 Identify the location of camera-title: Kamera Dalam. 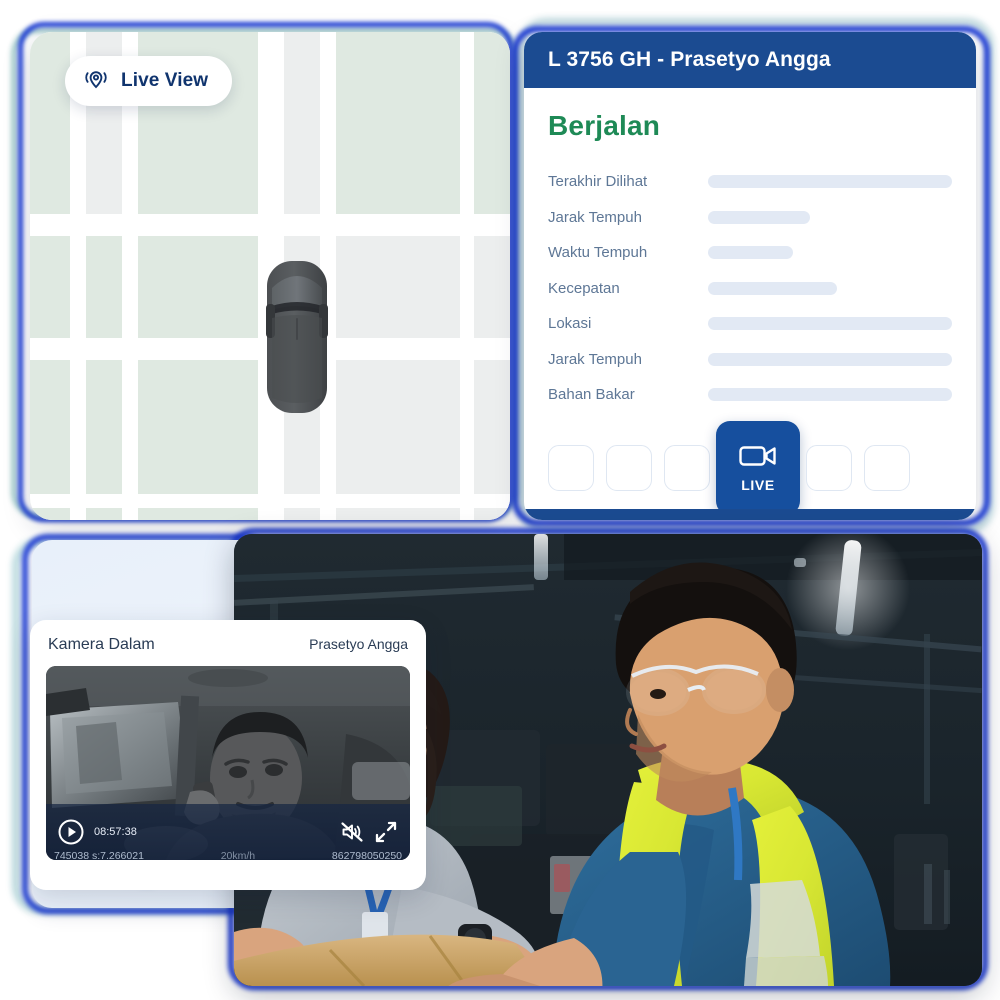
(101, 644).